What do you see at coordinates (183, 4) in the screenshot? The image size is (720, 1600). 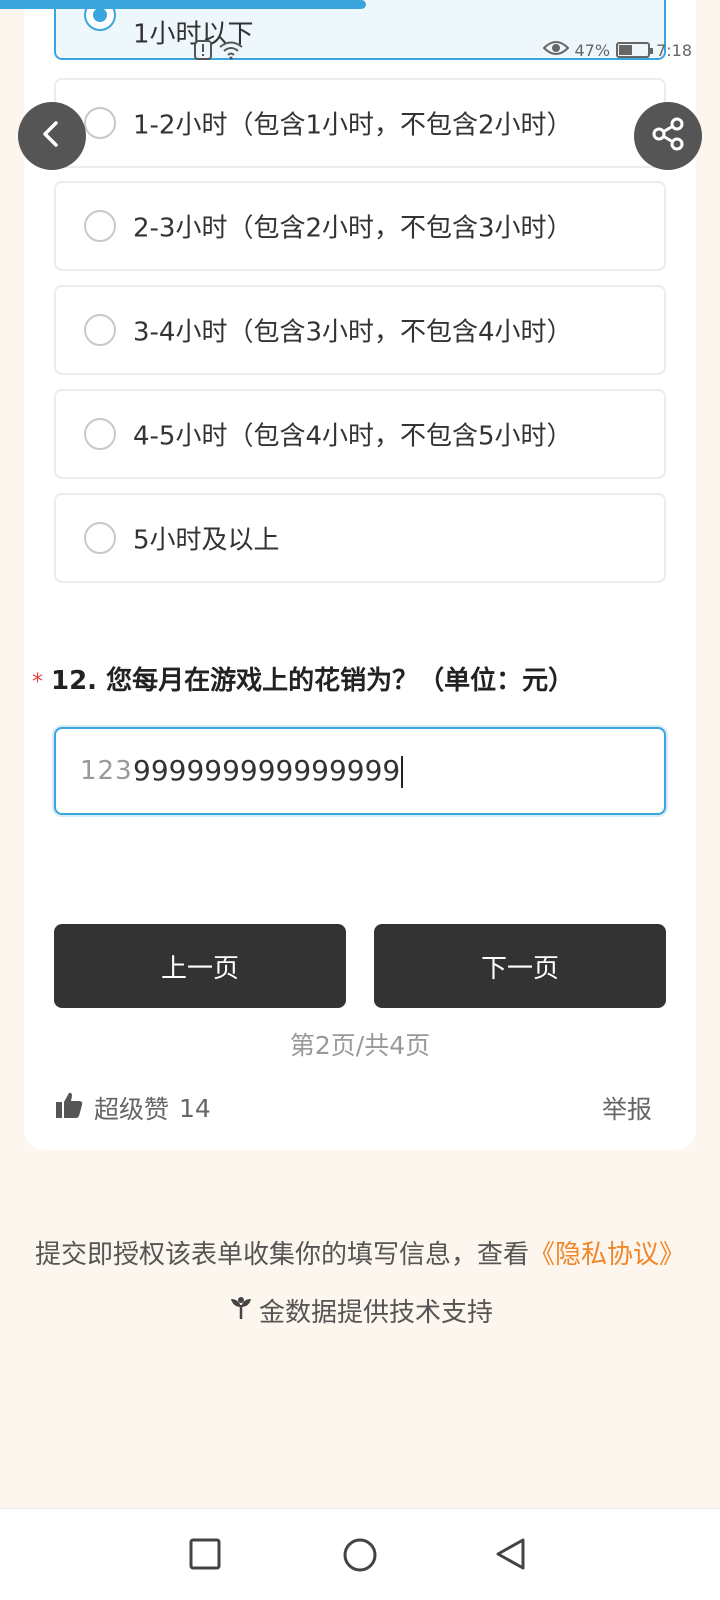 I see `survey-progress-bar` at bounding box center [183, 4].